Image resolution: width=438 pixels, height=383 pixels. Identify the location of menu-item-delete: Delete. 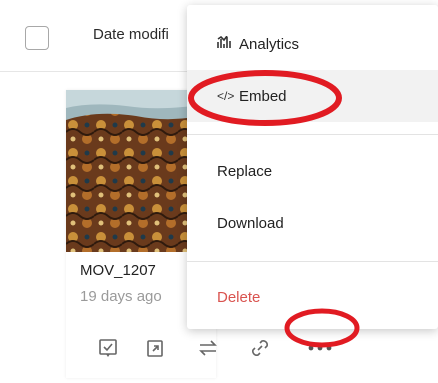
(312, 297).